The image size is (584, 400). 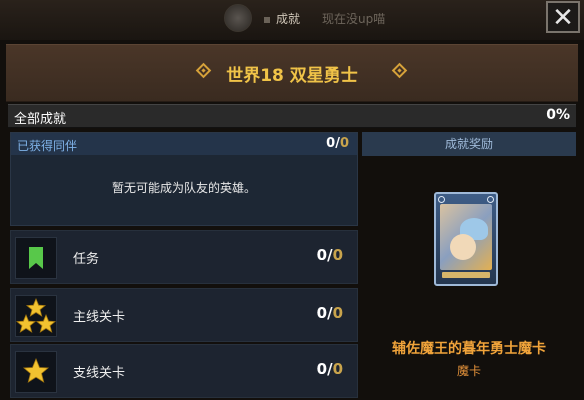 I want to click on bookmark-icon, so click(x=36, y=258).